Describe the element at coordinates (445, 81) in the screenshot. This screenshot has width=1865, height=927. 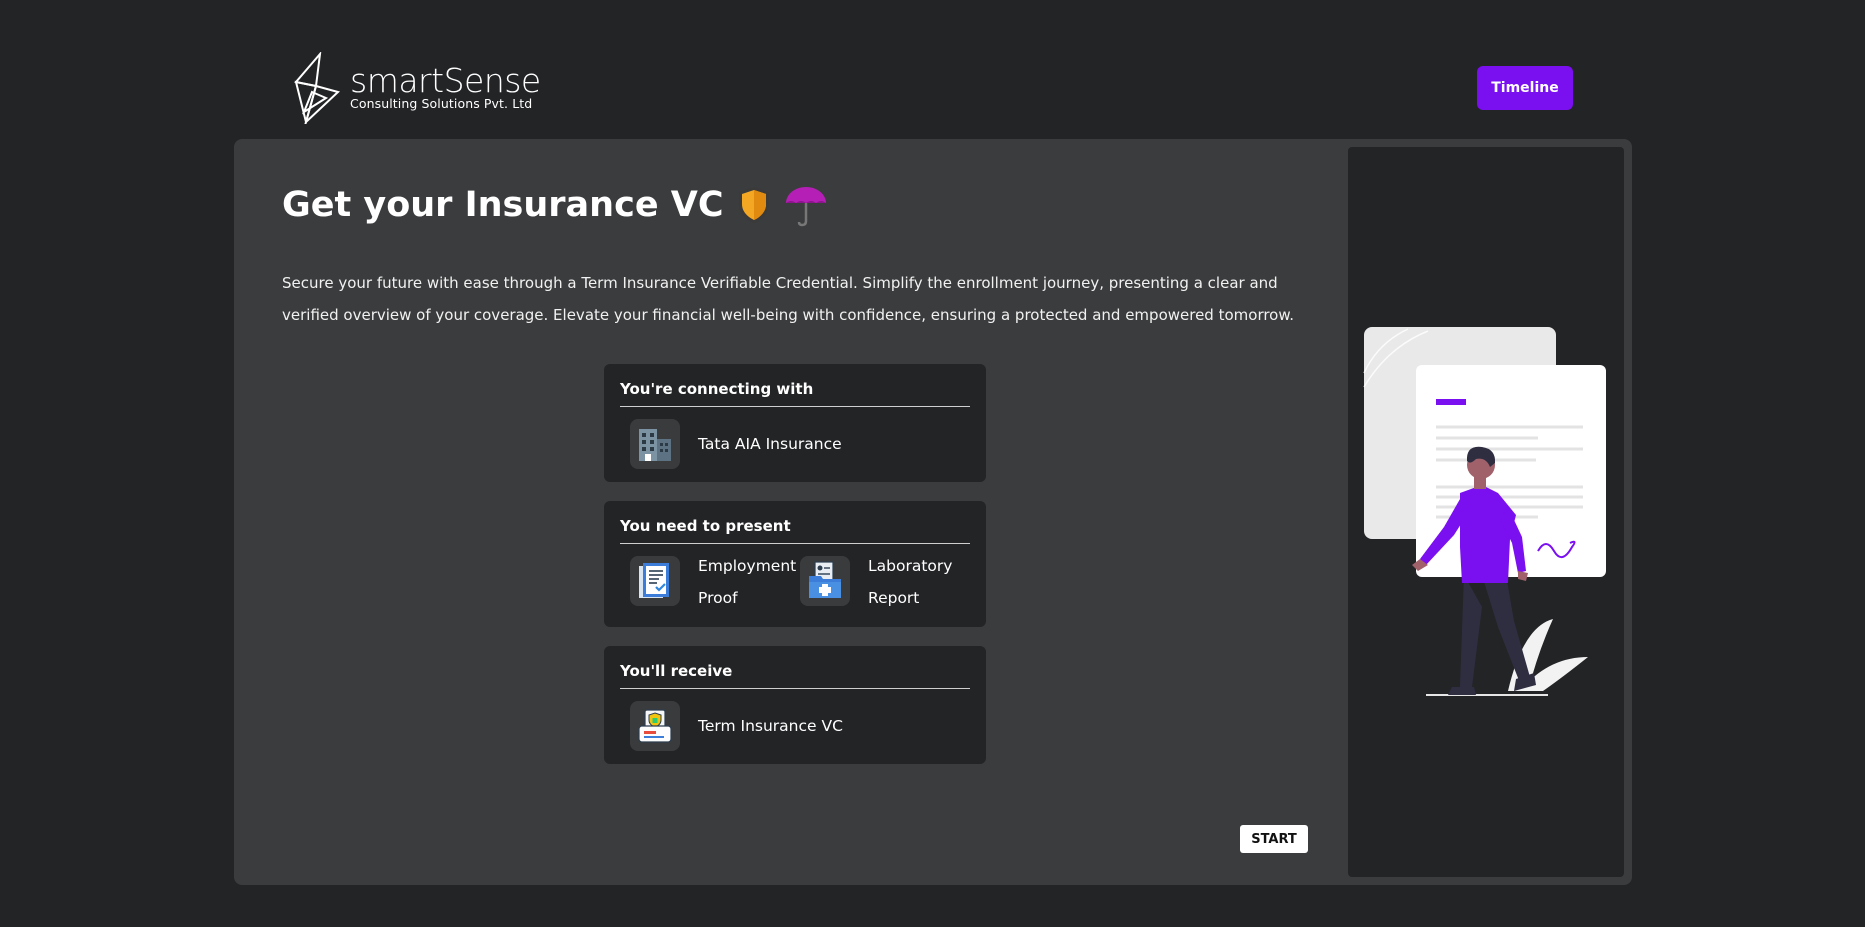
I see `logo-name: smartSense` at that location.